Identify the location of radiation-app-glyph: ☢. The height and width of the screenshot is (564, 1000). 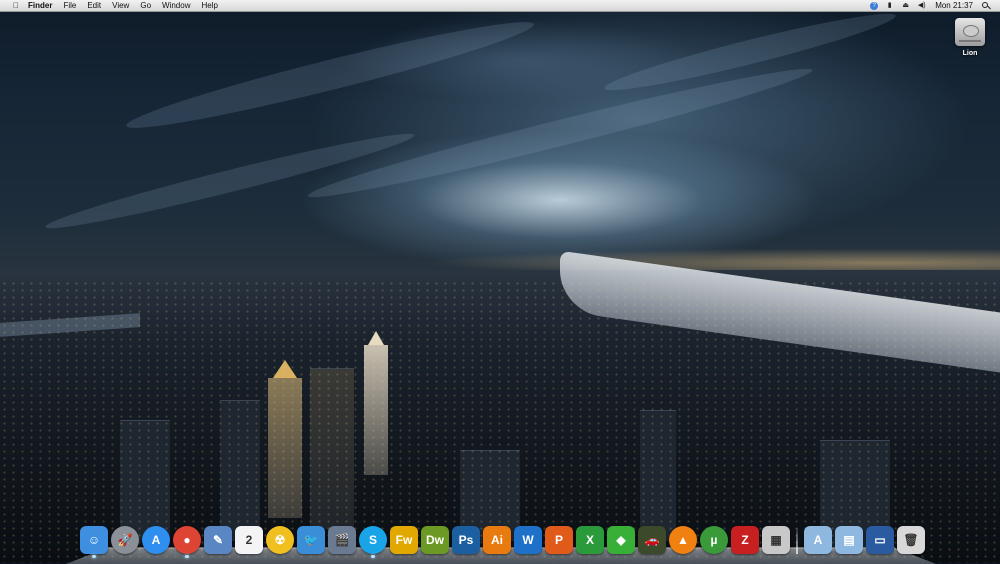
(280, 540).